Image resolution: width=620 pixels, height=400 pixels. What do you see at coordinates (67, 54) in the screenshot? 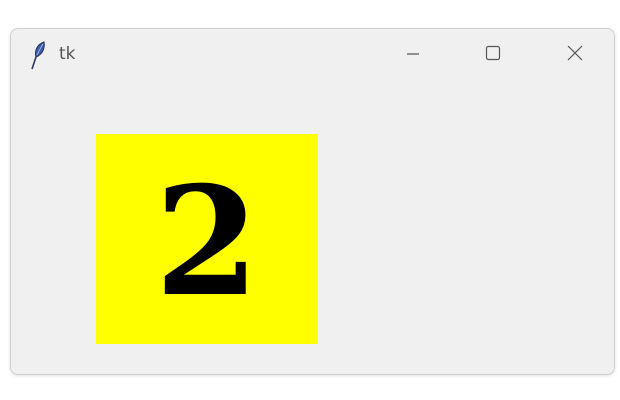
I see `window-title: tk` at bounding box center [67, 54].